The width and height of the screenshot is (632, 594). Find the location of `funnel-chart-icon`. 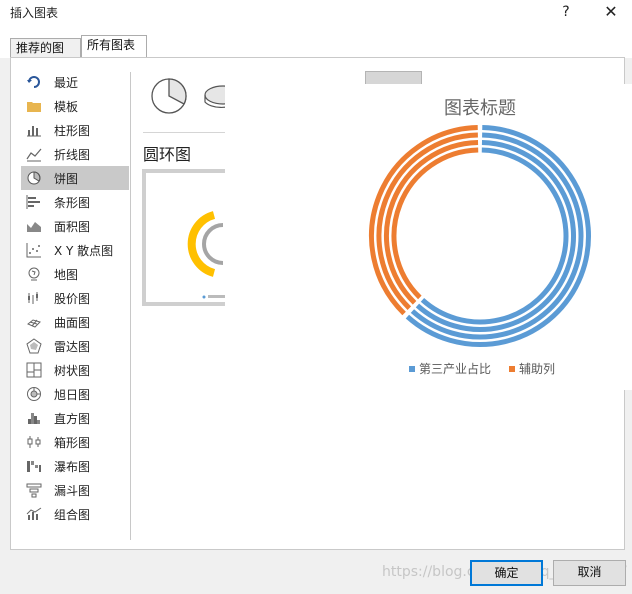

funnel-chart-icon is located at coordinates (34, 490).